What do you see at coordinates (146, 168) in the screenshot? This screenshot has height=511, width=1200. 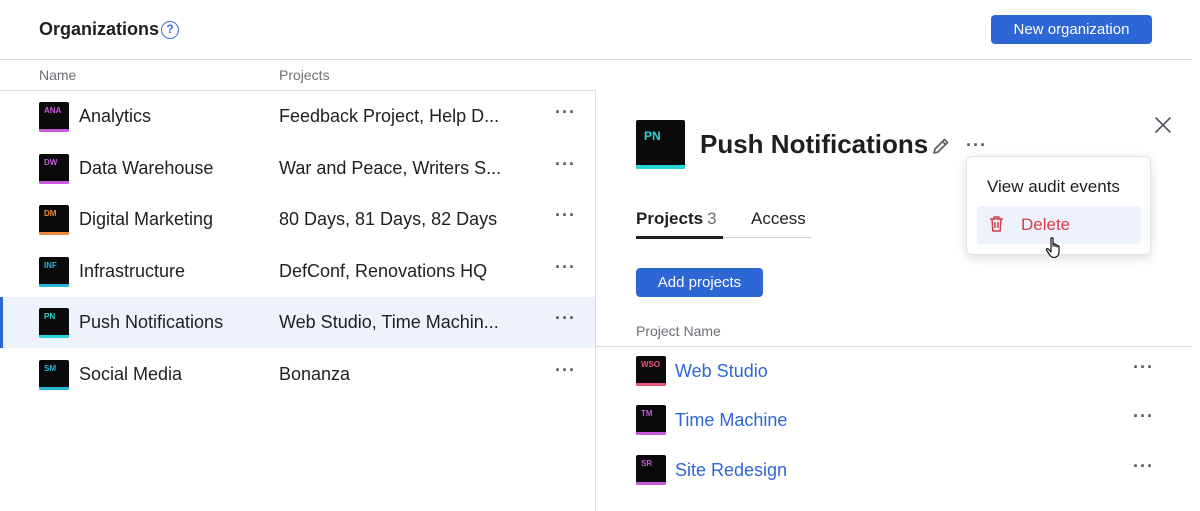 I see `organization-name: Data Warehouse` at bounding box center [146, 168].